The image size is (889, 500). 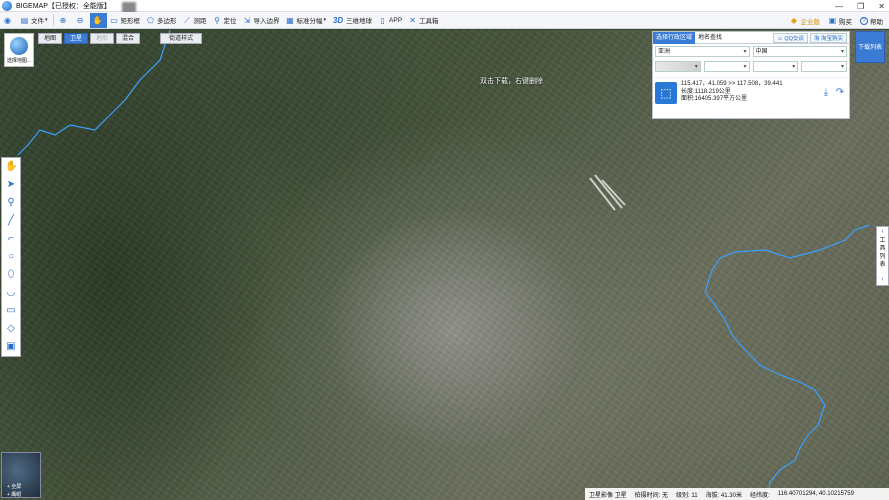 I want to click on continent-select: 亚洲, so click(x=702, y=51).